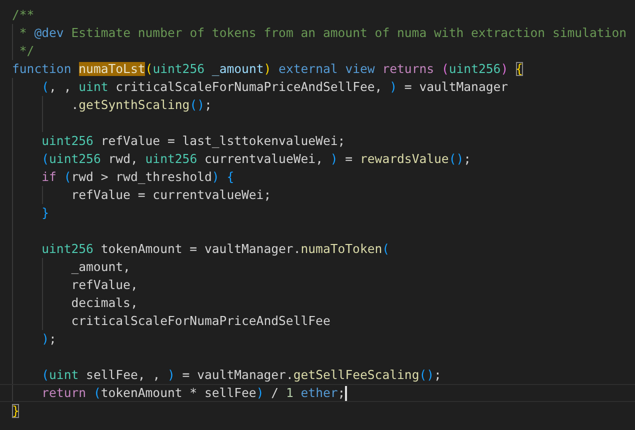 The image size is (635, 430). Describe the element at coordinates (48, 339) in the screenshot. I see `code-line: );` at that location.